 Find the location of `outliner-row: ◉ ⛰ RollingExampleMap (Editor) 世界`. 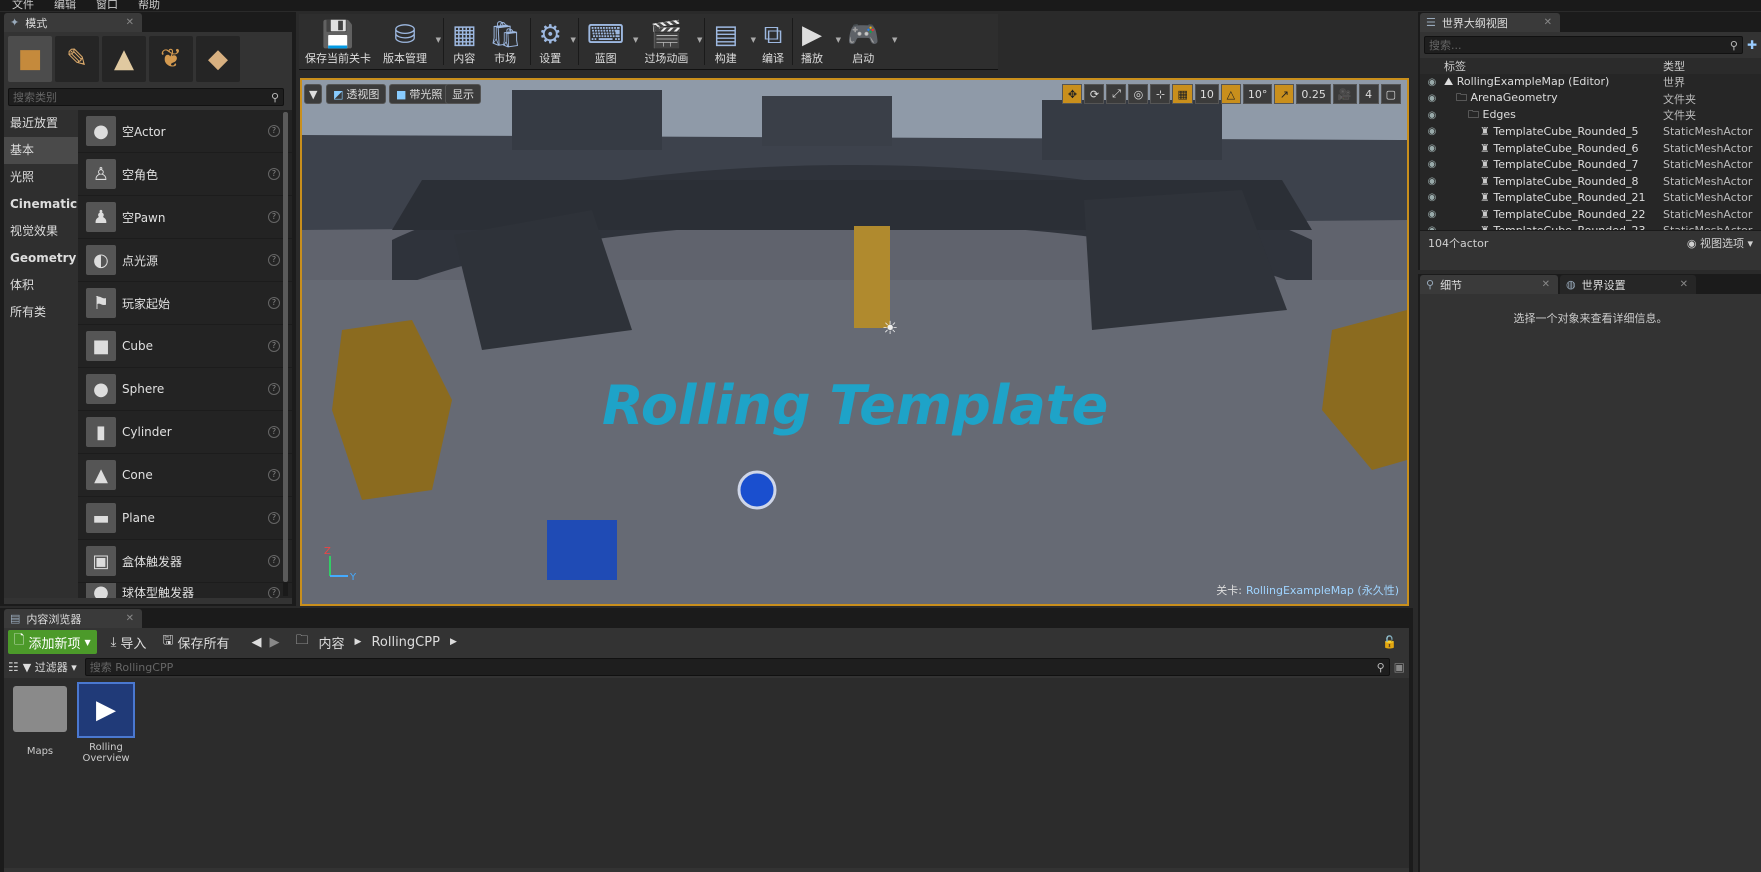

outliner-row: ◉ ⛰ RollingExampleMap (Editor) 世界 is located at coordinates (1590, 82).